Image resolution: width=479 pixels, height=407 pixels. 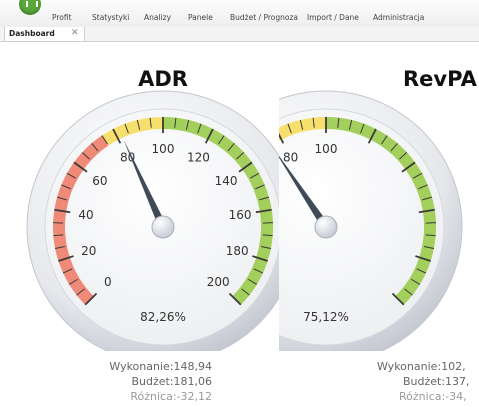 What do you see at coordinates (62, 17) in the screenshot?
I see `menu-item-profit: Profit` at bounding box center [62, 17].